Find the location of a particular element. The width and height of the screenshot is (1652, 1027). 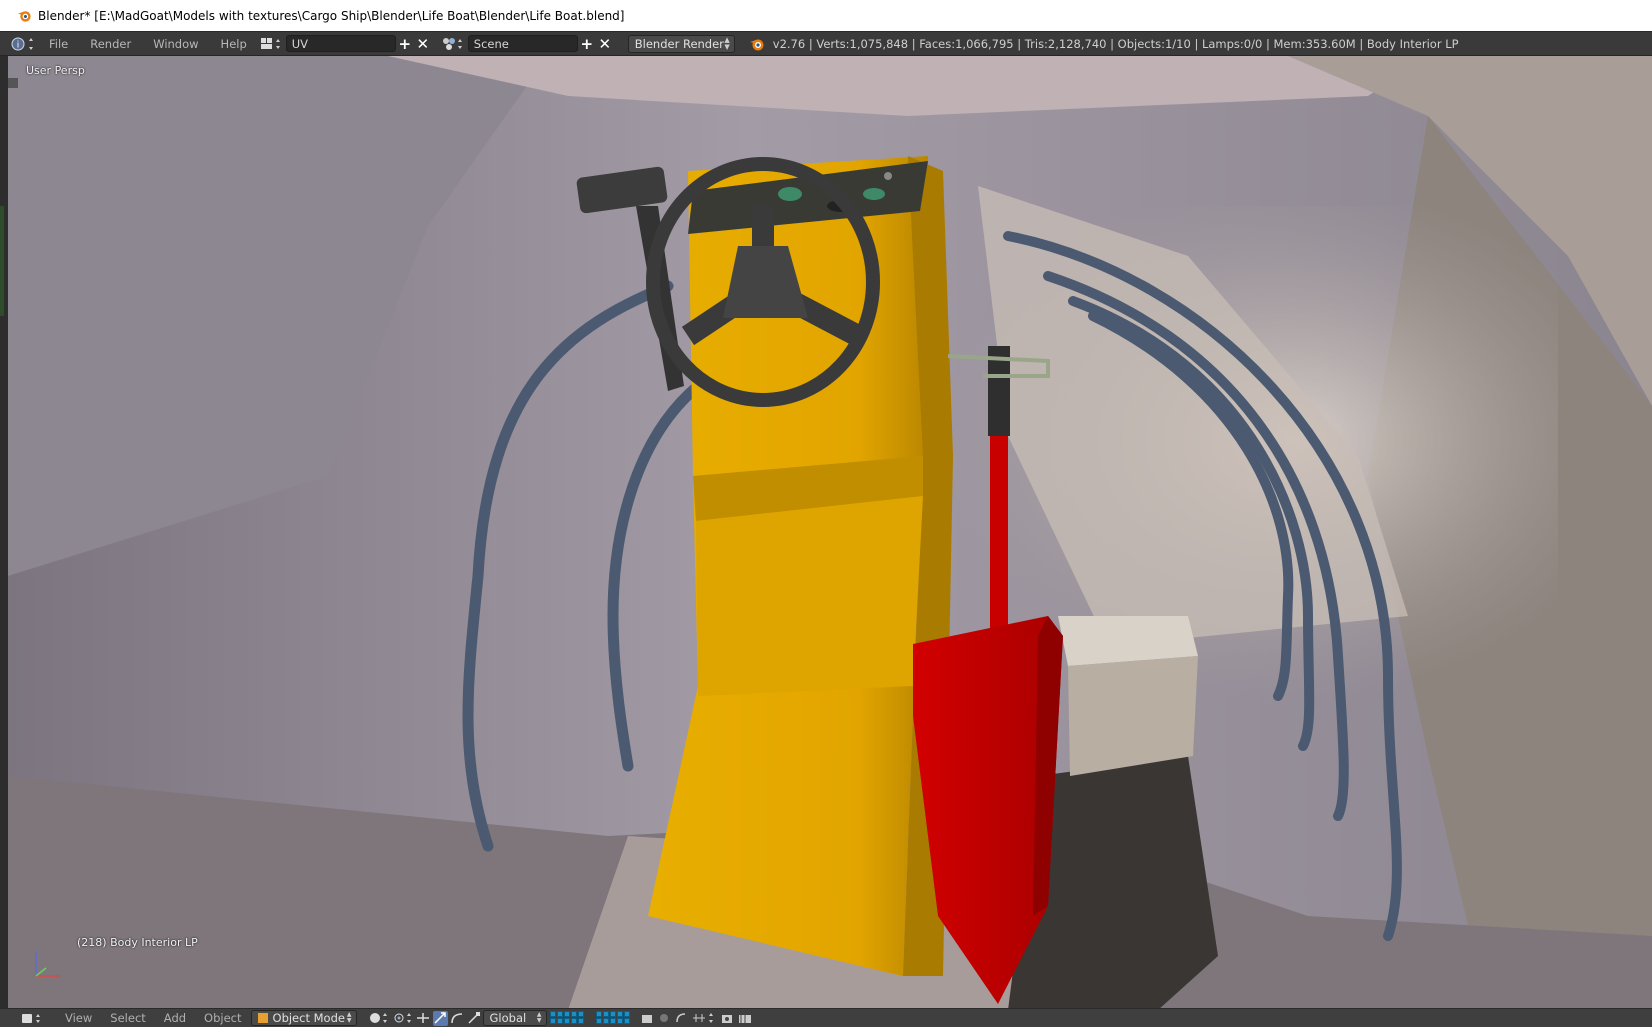

menu-render: Render is located at coordinates (110, 44).